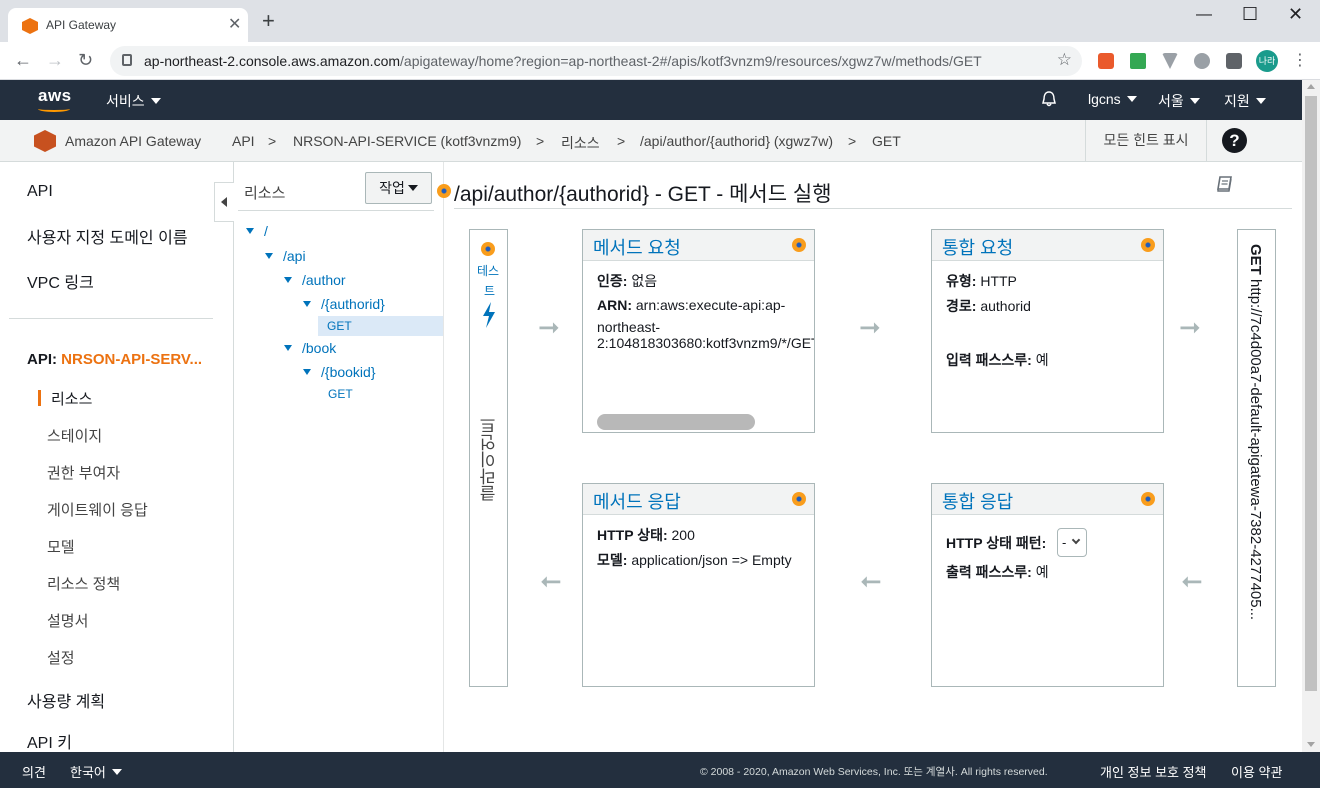 The image size is (1320, 788). I want to click on chevron-left-icon, so click(224, 202).